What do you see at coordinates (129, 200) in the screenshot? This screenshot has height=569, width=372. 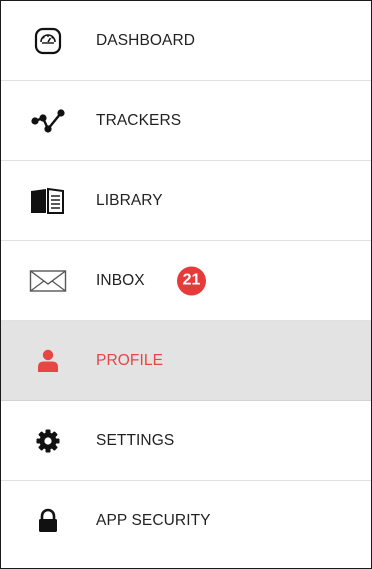 I see `menu-item-label: LIBRARY` at bounding box center [129, 200].